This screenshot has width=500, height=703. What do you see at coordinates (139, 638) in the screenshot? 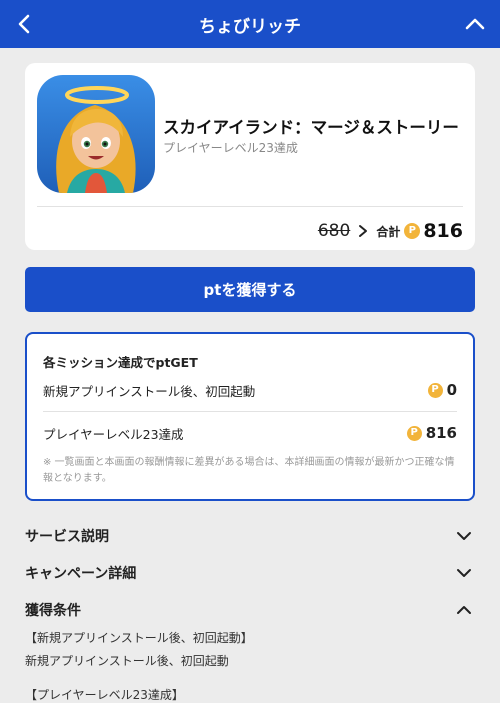
I see `condition-heading: 【新規アプリインストール後、初回起動】` at bounding box center [139, 638].